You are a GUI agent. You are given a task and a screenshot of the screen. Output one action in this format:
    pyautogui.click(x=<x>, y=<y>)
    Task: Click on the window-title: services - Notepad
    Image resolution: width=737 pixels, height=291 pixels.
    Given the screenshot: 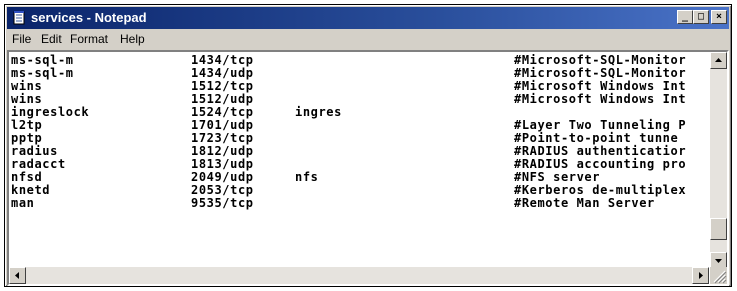 What is the action you would take?
    pyautogui.click(x=89, y=17)
    